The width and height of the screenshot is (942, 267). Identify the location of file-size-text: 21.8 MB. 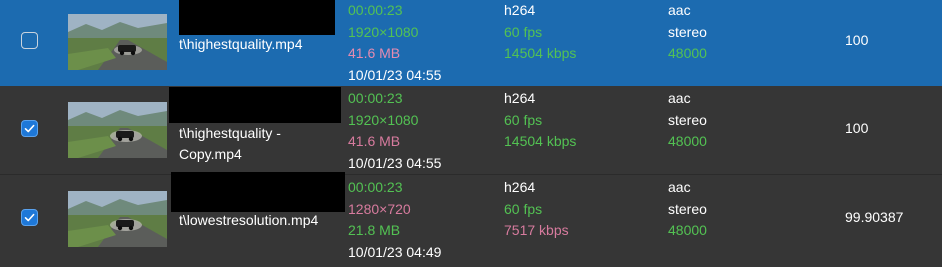
(374, 230).